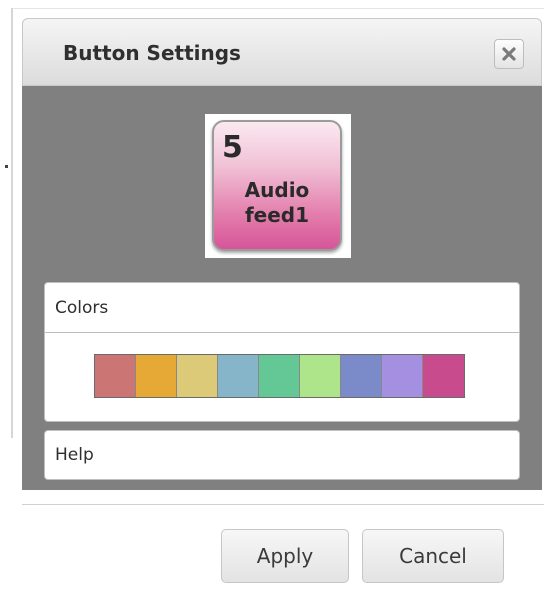 The height and width of the screenshot is (607, 544). I want to click on dialog-titlebar: Button Settings, so click(282, 52).